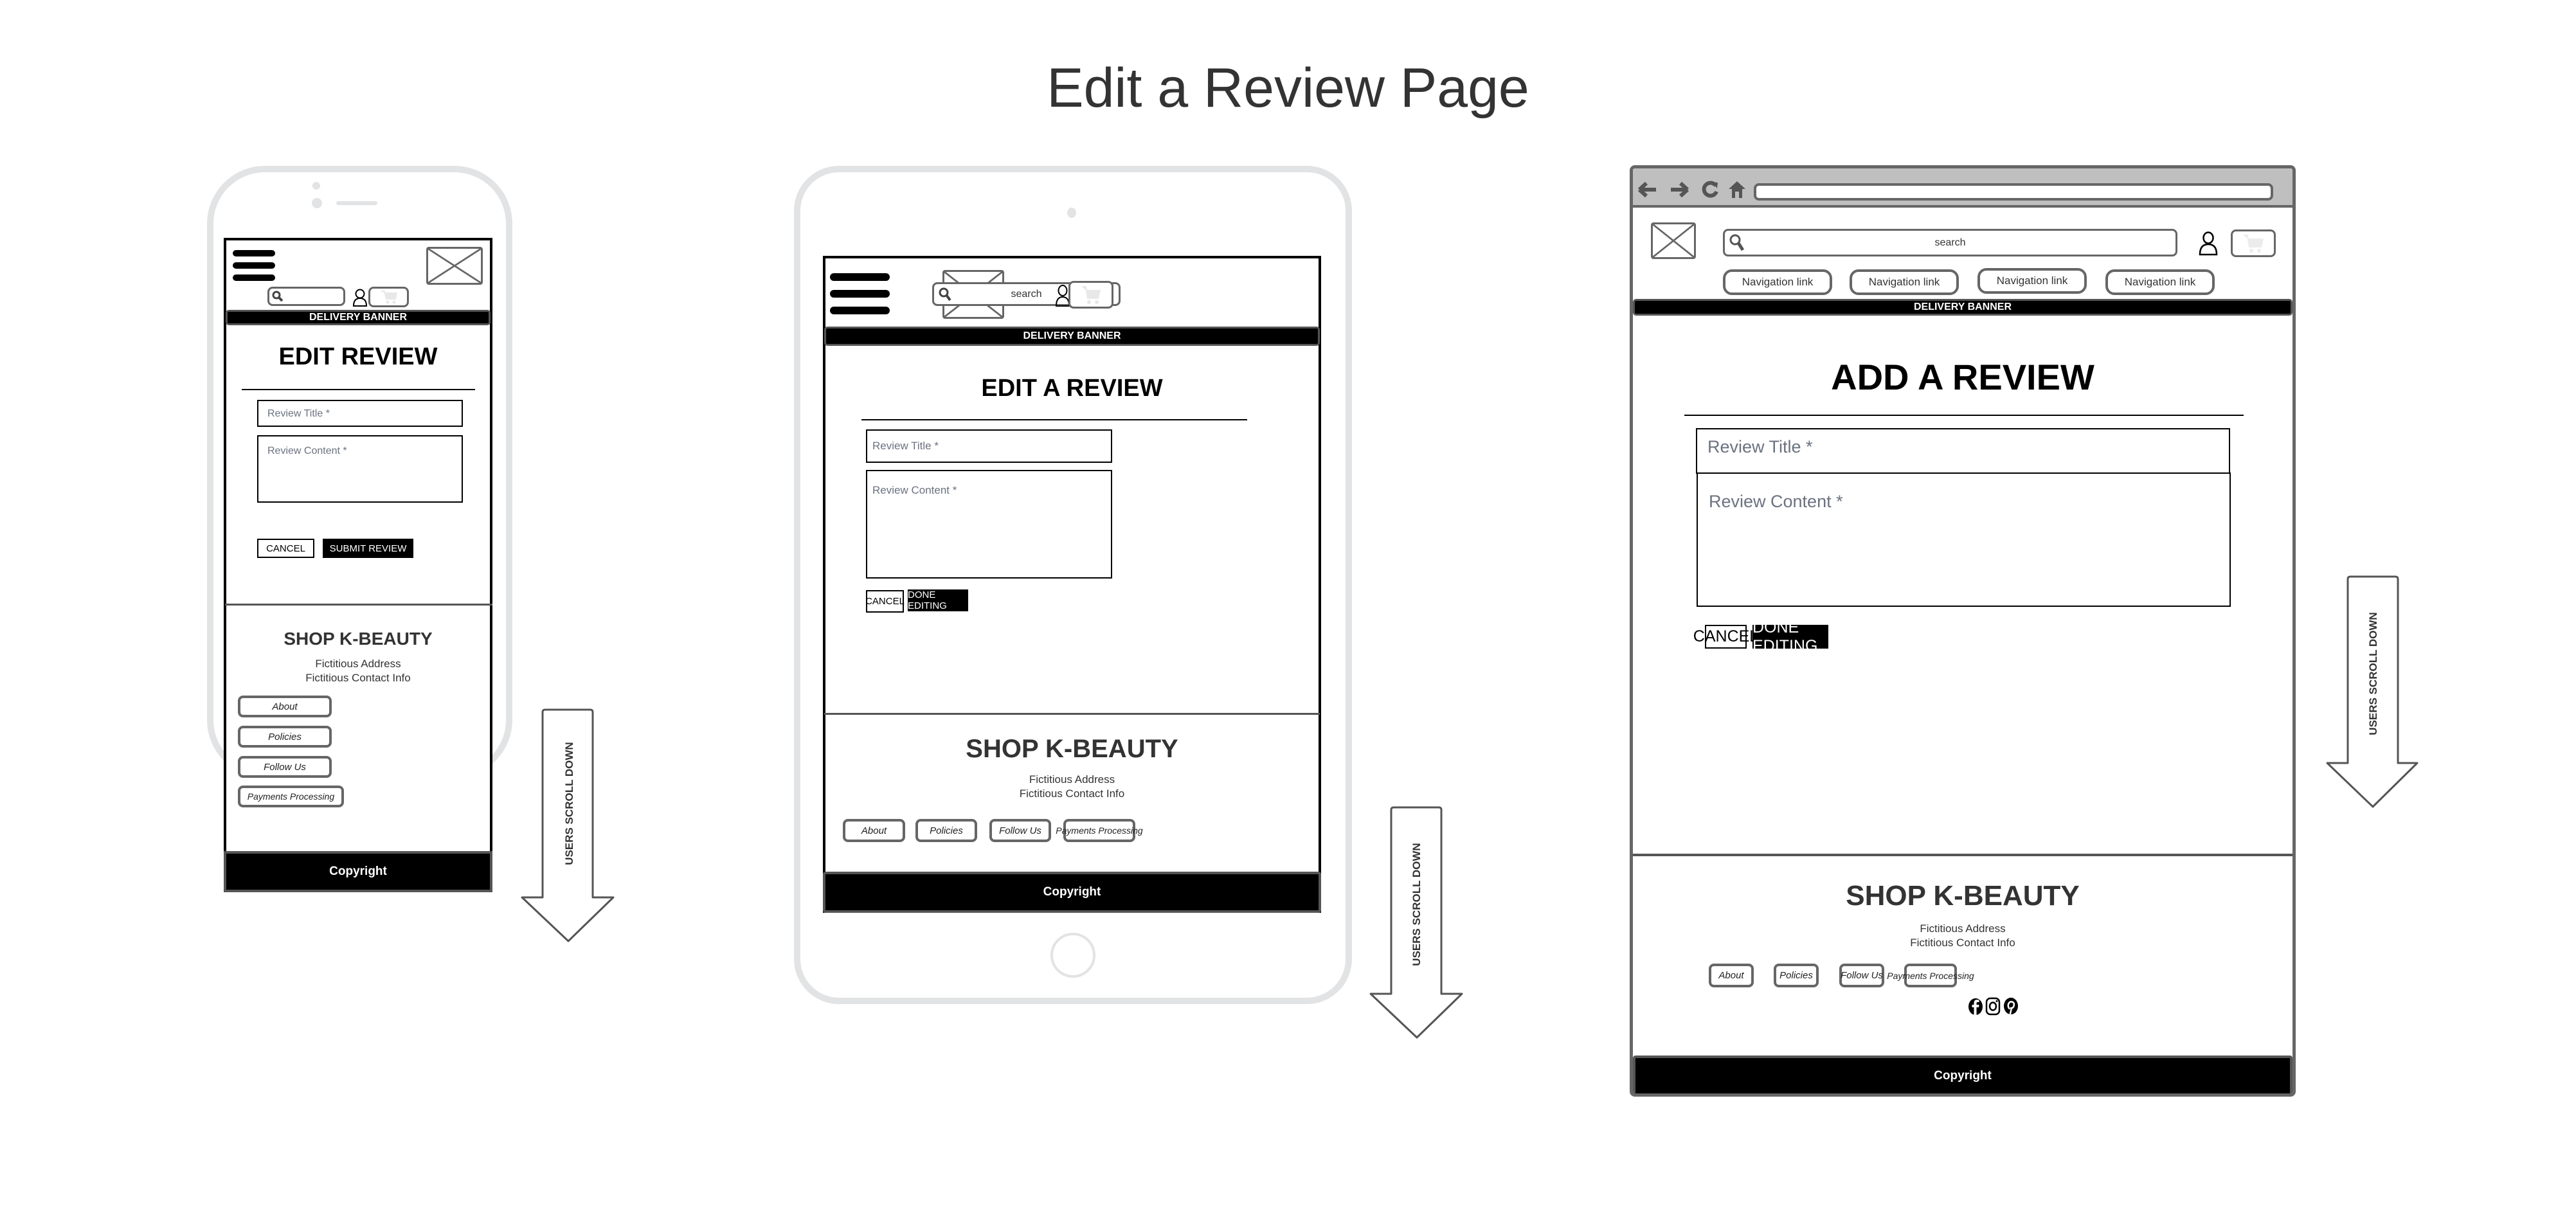  What do you see at coordinates (1647, 189) in the screenshot?
I see `back-arrow-icon` at bounding box center [1647, 189].